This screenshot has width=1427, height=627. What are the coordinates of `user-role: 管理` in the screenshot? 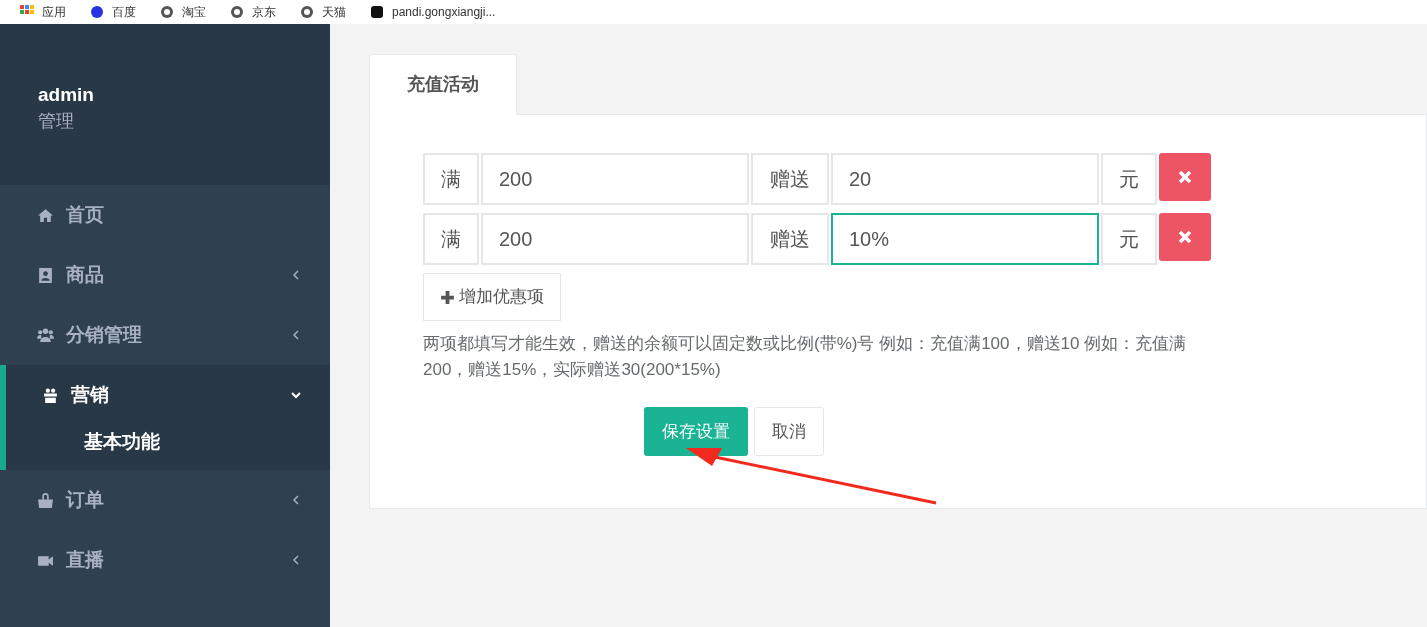 It's located at (56, 121).